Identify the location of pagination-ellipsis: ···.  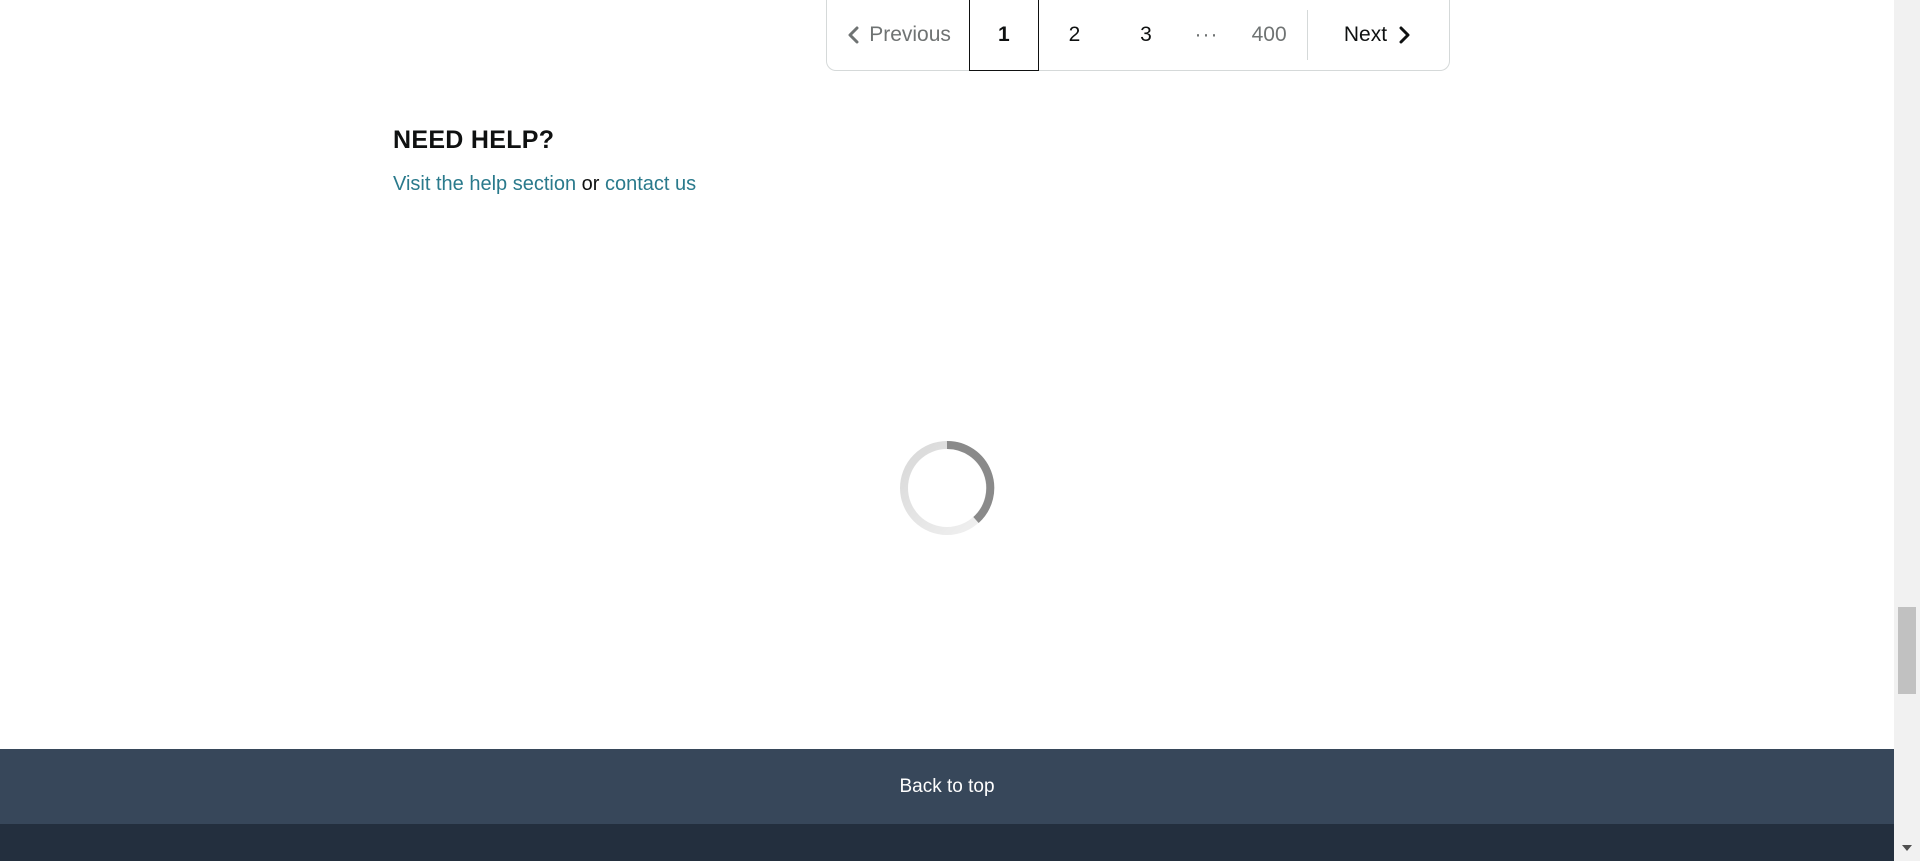
(1206, 34).